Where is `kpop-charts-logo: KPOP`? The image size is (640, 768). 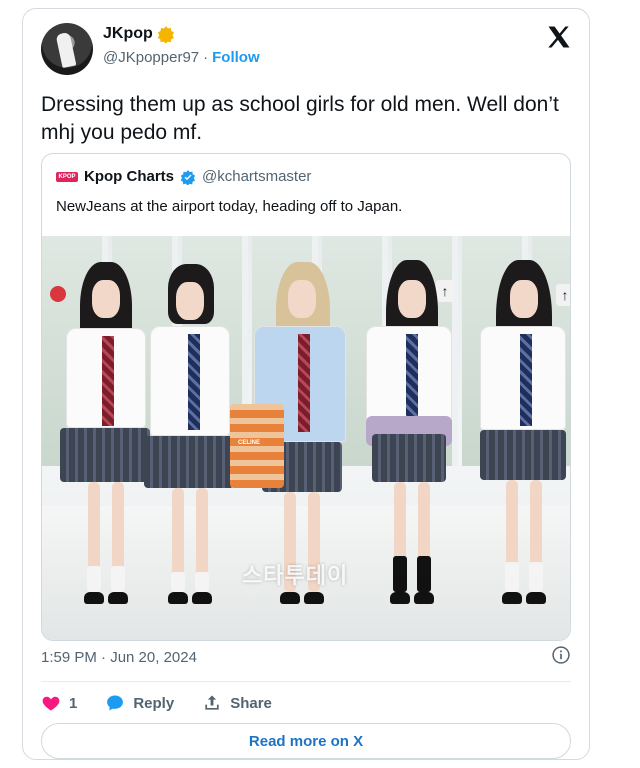 kpop-charts-logo: KPOP is located at coordinates (67, 176).